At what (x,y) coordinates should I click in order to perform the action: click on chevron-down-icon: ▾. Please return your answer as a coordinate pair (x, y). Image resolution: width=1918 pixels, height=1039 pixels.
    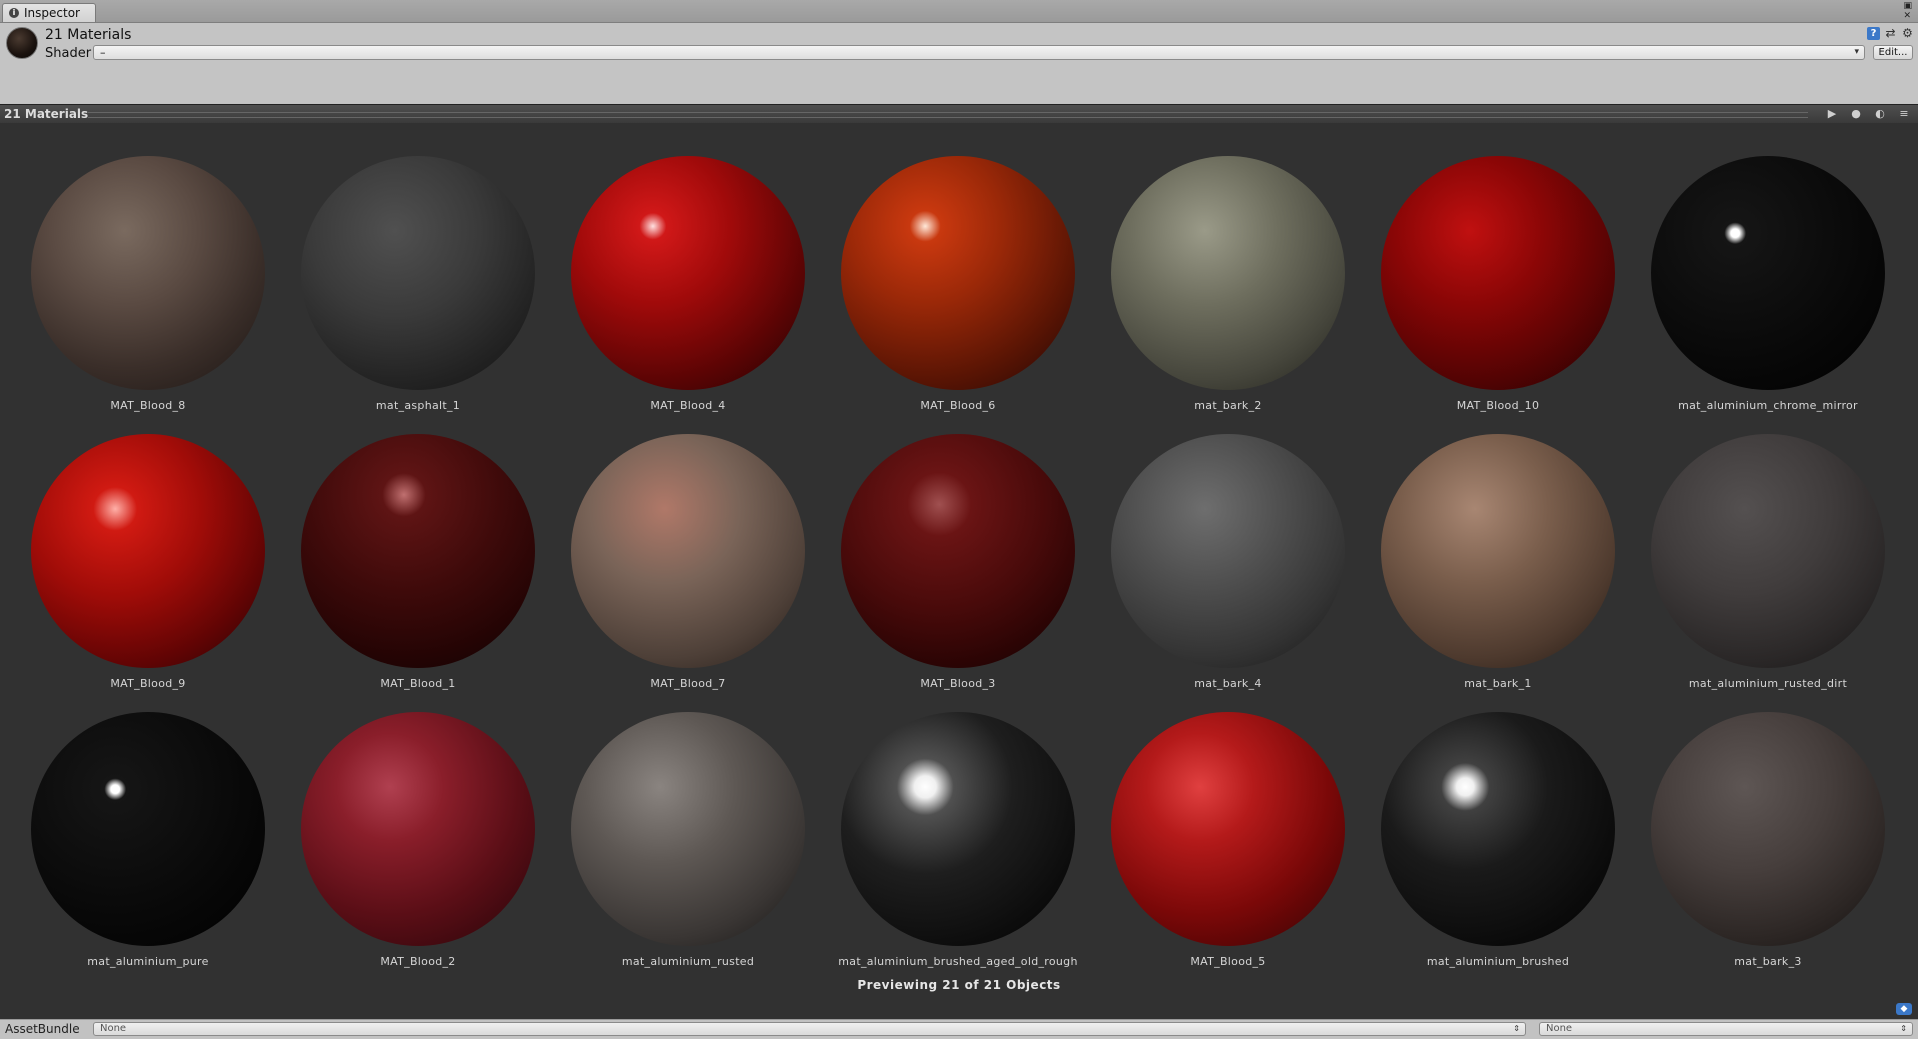
    Looking at the image, I should click on (1856, 52).